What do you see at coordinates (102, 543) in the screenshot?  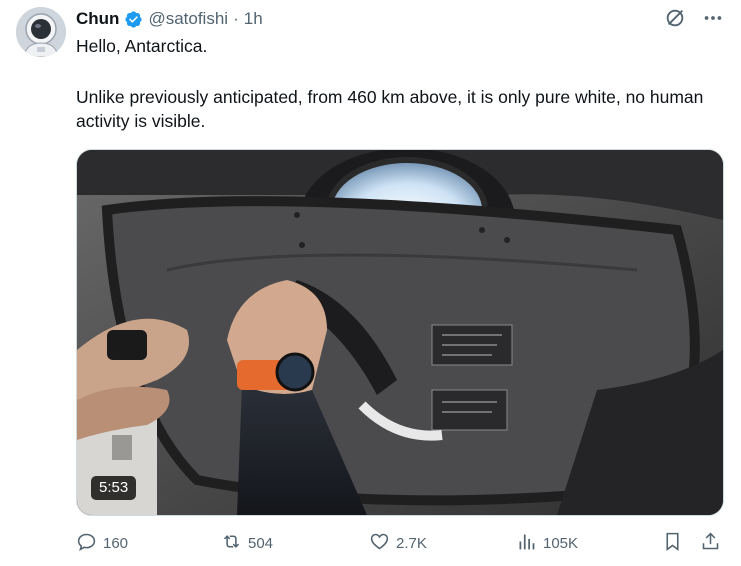 I see `reply-button: 160` at bounding box center [102, 543].